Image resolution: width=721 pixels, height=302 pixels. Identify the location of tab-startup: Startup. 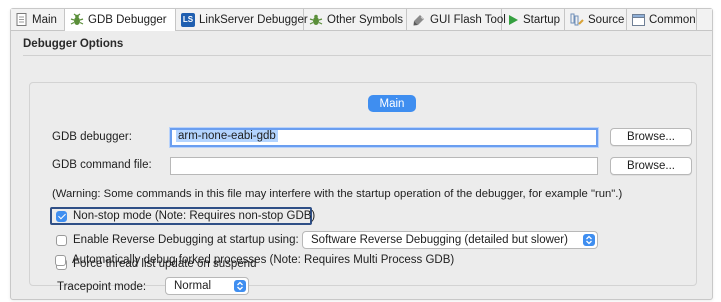
(533, 19).